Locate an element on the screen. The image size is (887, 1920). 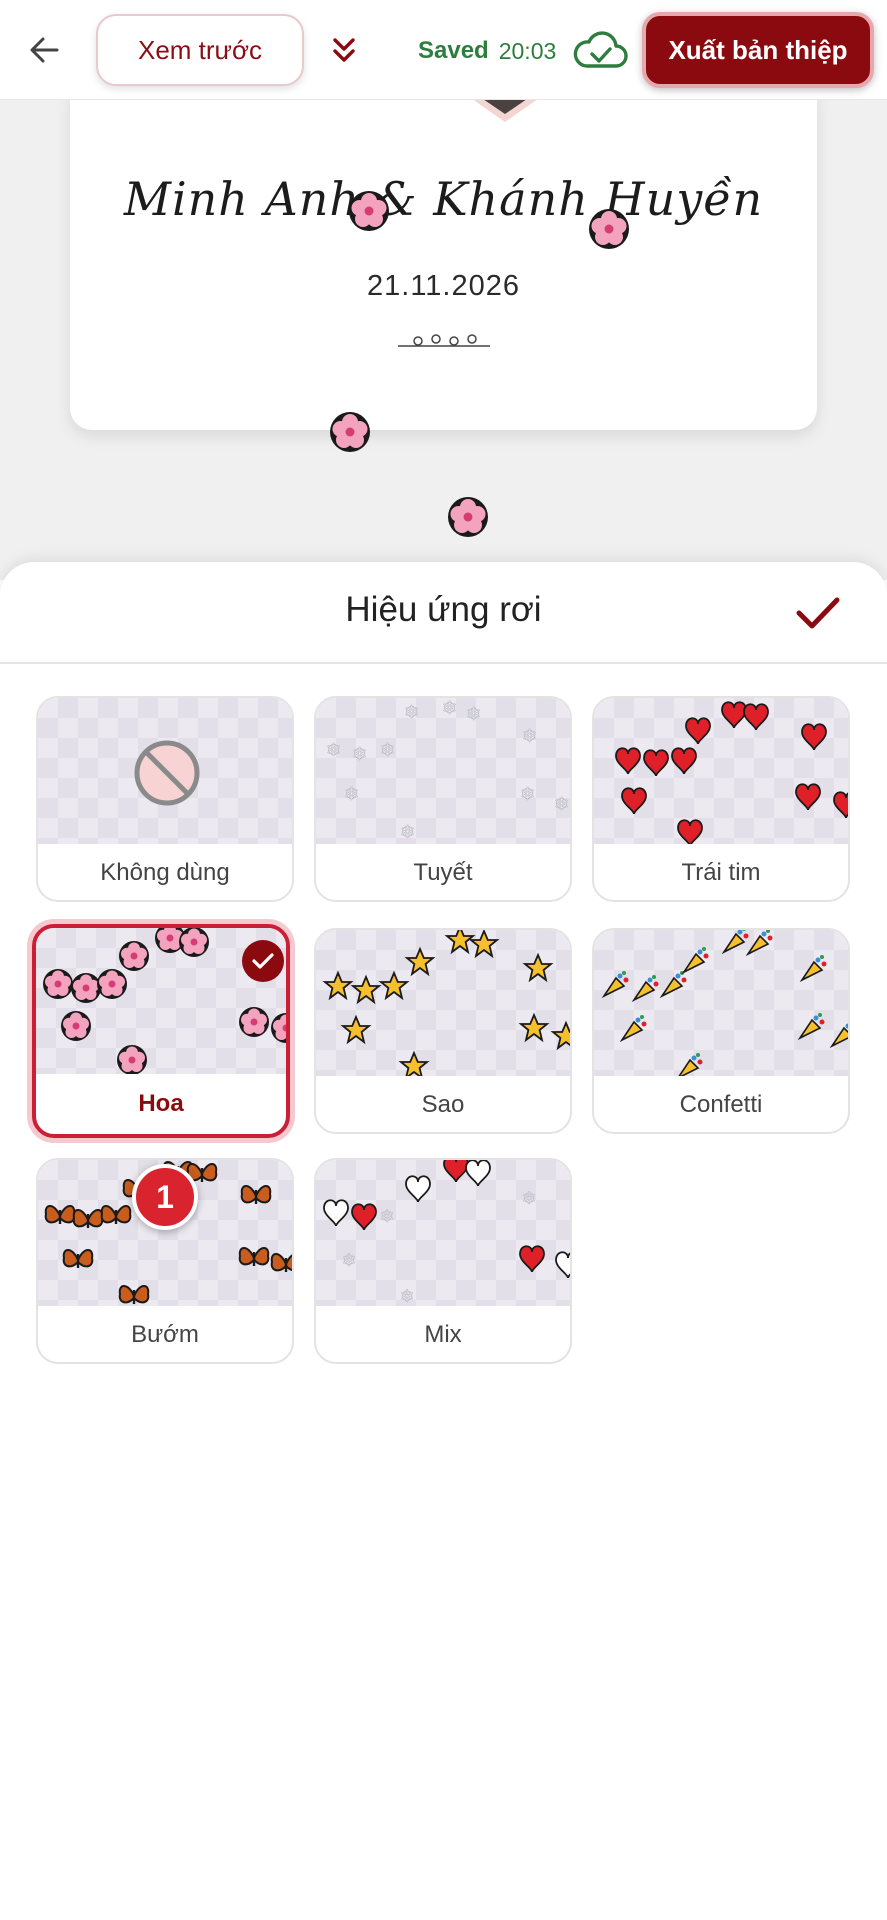
photo-frame-tip is located at coordinates (505, 111).